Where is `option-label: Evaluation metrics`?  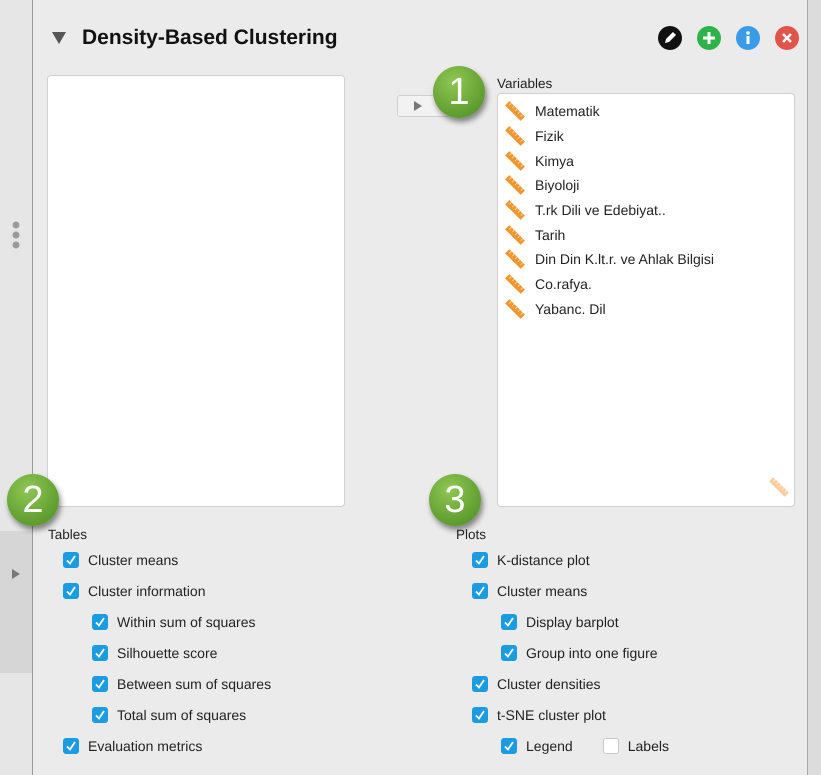
option-label: Evaluation metrics is located at coordinates (145, 746).